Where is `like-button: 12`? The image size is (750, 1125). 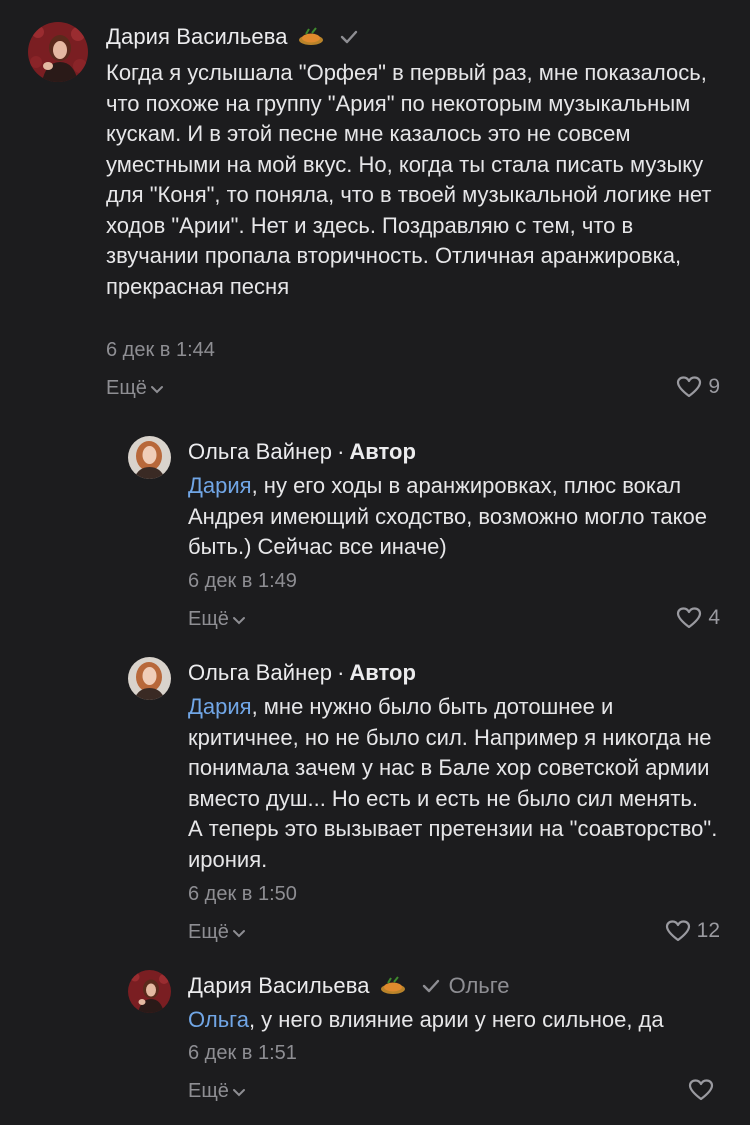 like-button: 12 is located at coordinates (692, 931).